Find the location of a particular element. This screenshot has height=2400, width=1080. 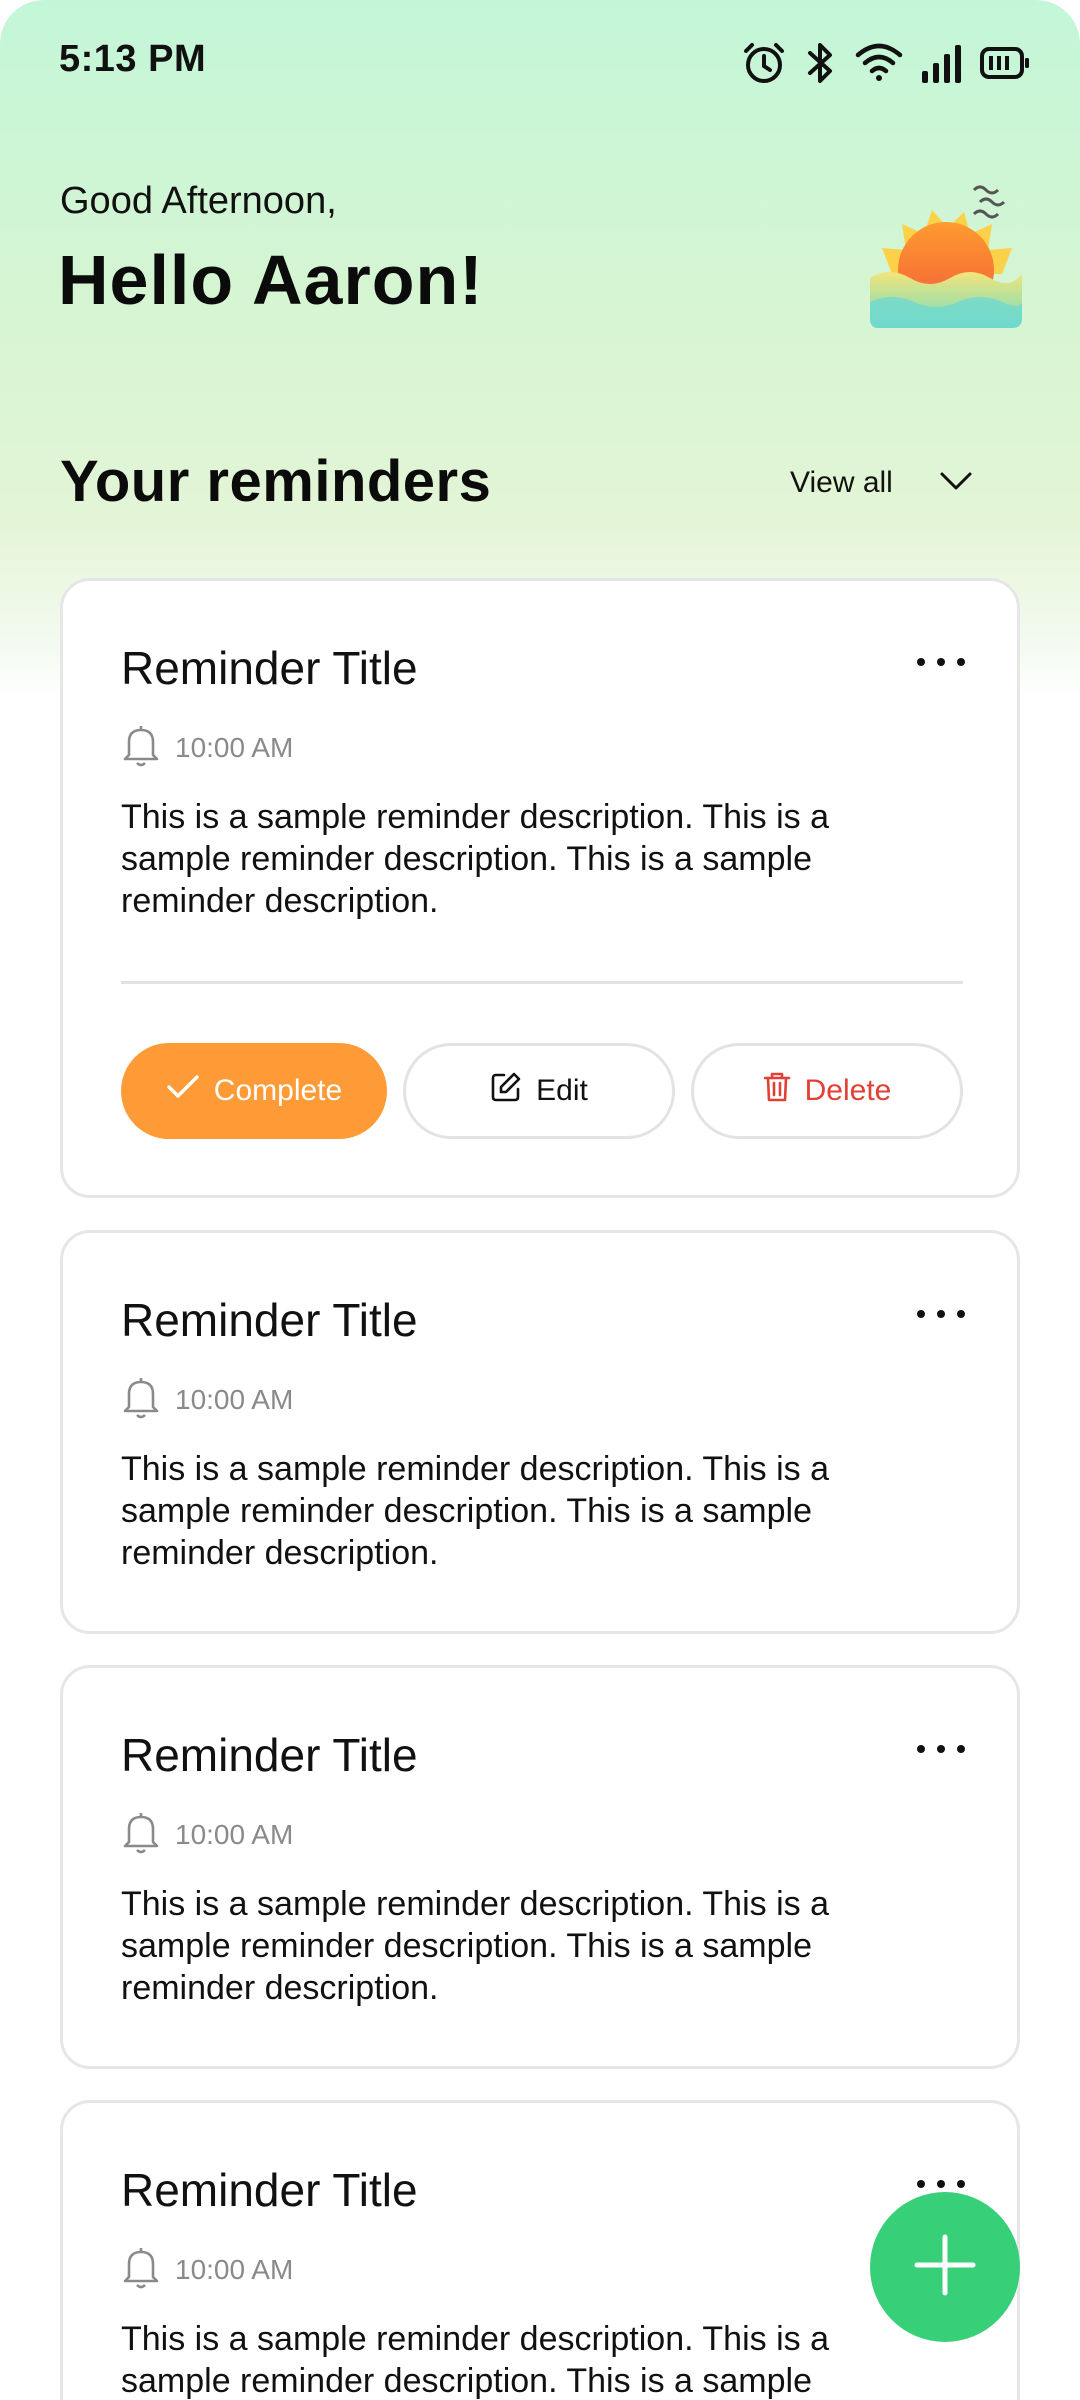

plus-icon is located at coordinates (945, 2267).